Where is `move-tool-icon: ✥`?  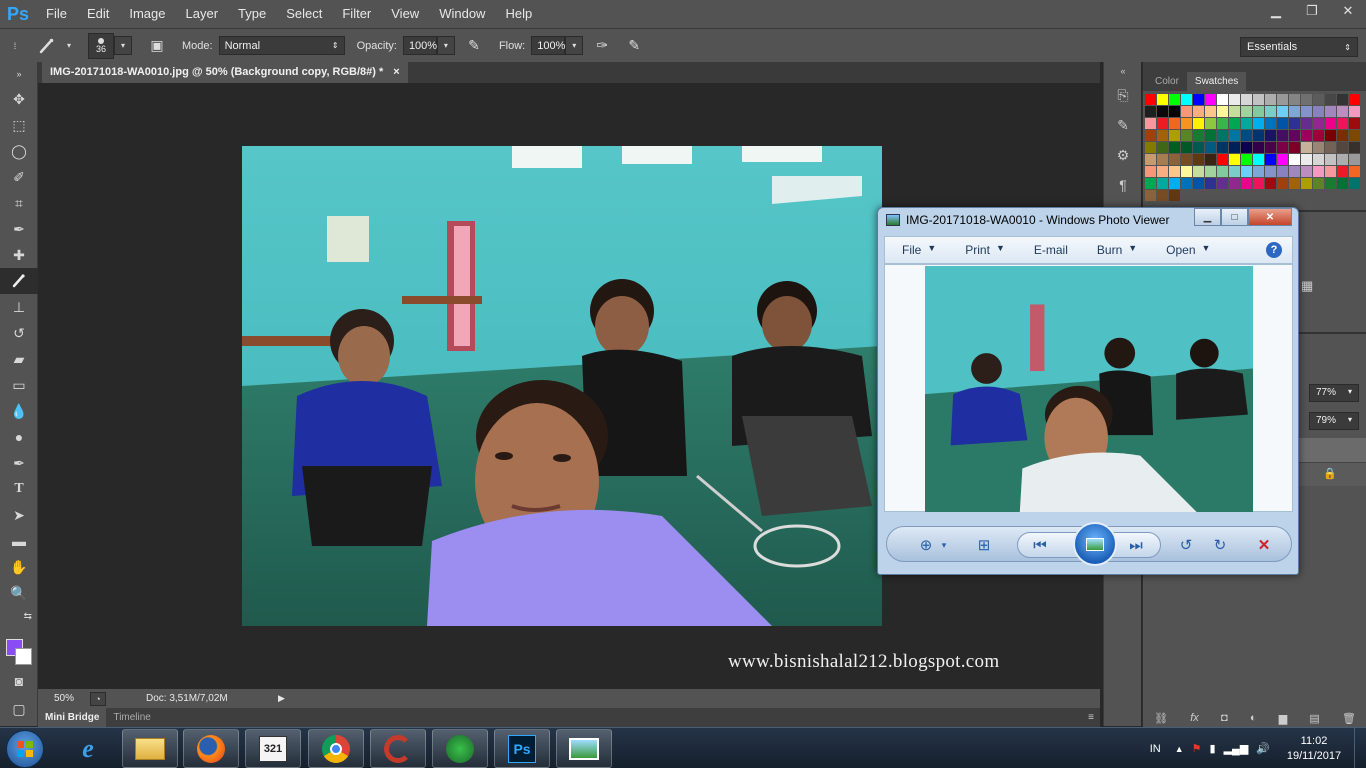 move-tool-icon: ✥ is located at coordinates (19, 99).